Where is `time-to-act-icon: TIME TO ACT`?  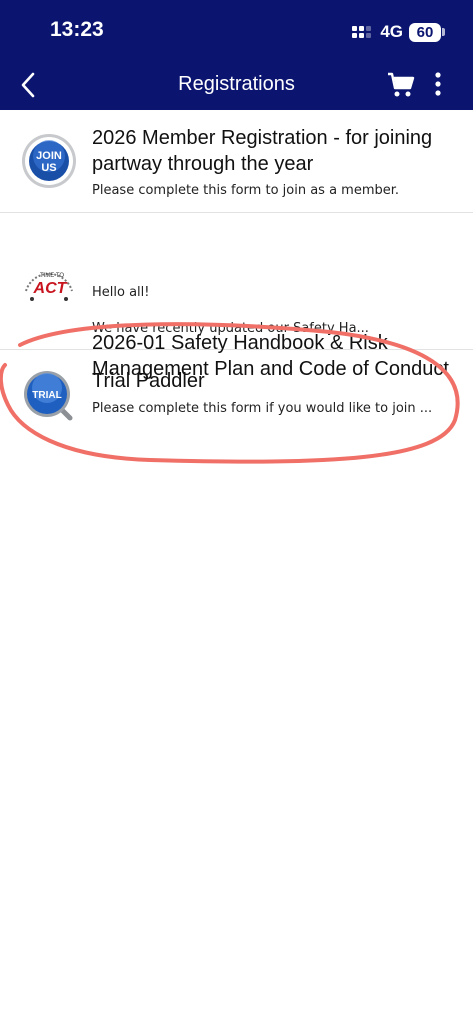 time-to-act-icon: TIME TO ACT is located at coordinates (49, 286).